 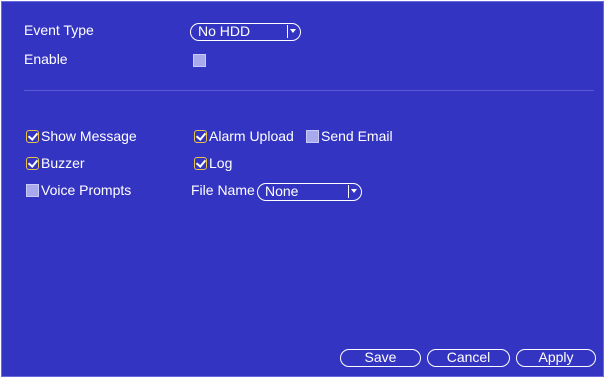 I want to click on file-name-dropdown: None, so click(x=309, y=192).